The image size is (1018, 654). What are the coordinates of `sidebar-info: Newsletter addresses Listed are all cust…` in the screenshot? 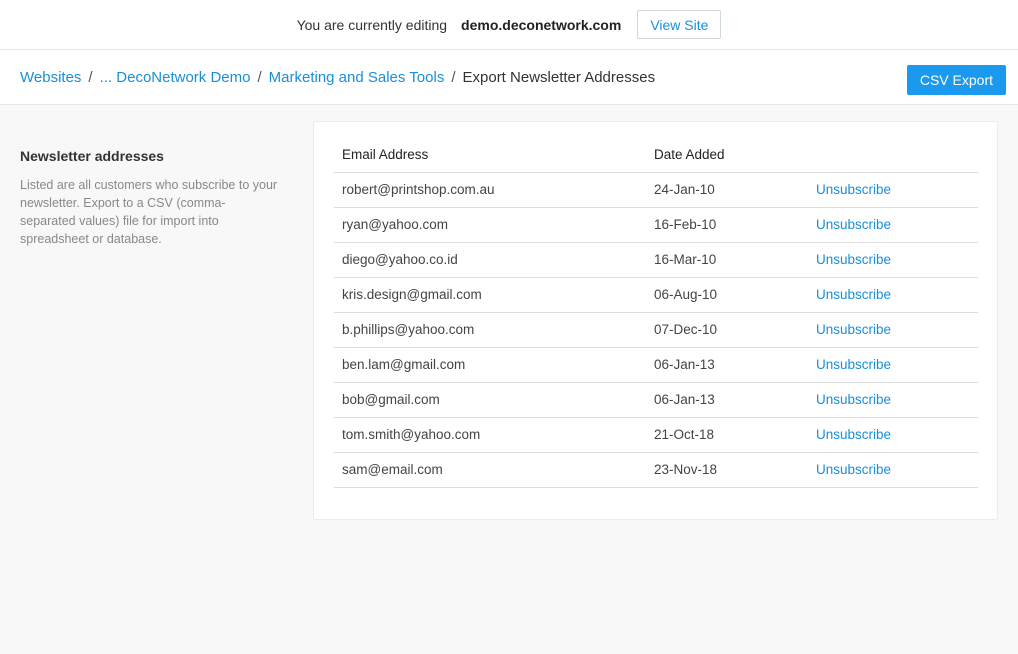 It's located at (150, 198).